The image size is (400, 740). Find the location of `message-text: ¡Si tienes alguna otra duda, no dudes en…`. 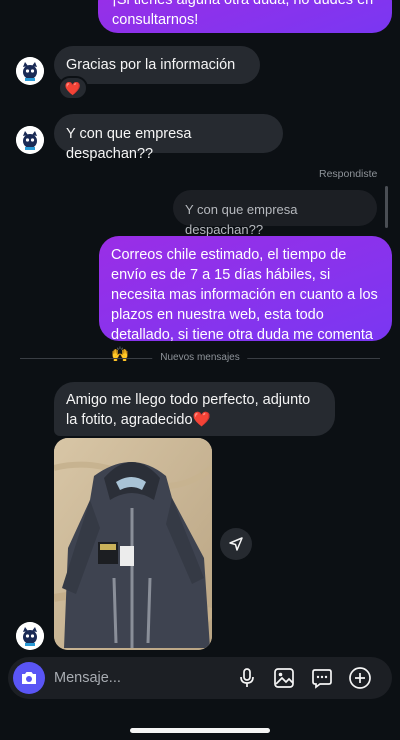

message-text: ¡Si tienes alguna otra duda, no dudes en… is located at coordinates (243, 14).